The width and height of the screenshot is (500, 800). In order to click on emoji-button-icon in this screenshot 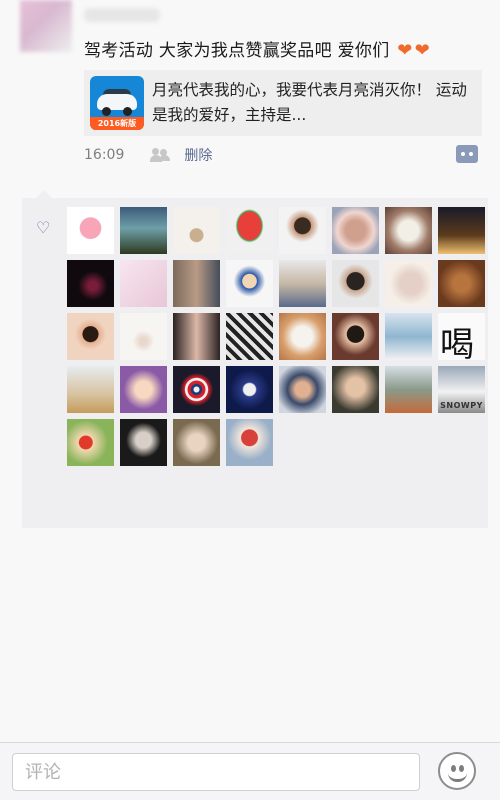, I will do `click(457, 771)`.